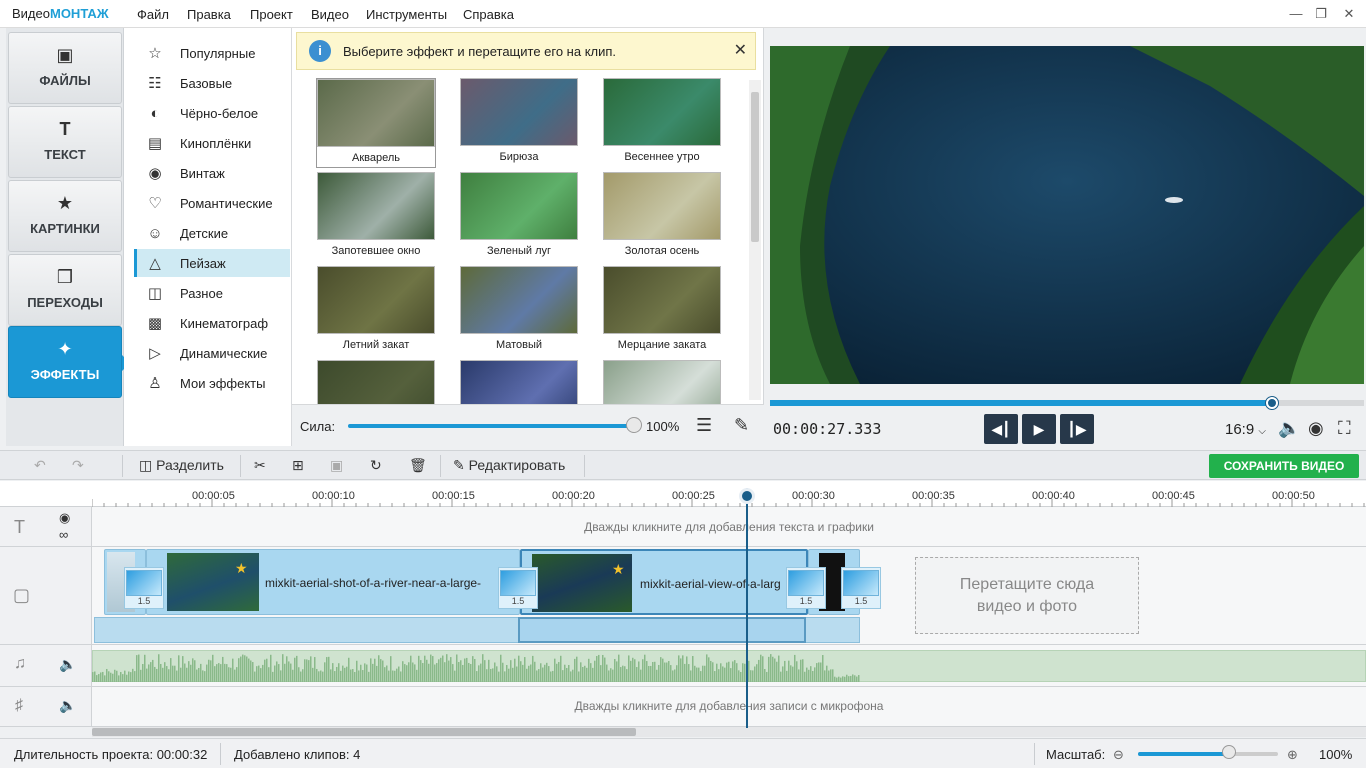  What do you see at coordinates (67, 705) in the screenshot?
I see `mic-volume-icon: 🔈` at bounding box center [67, 705].